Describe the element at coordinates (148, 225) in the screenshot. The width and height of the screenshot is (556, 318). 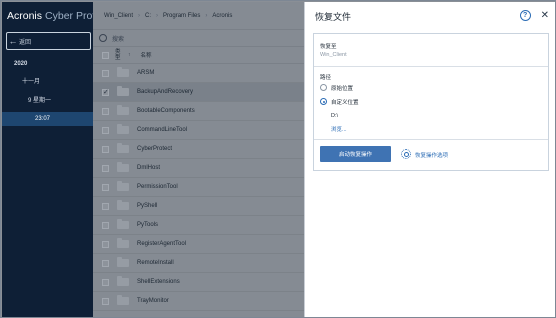
I see `row-name: PyTools` at that location.